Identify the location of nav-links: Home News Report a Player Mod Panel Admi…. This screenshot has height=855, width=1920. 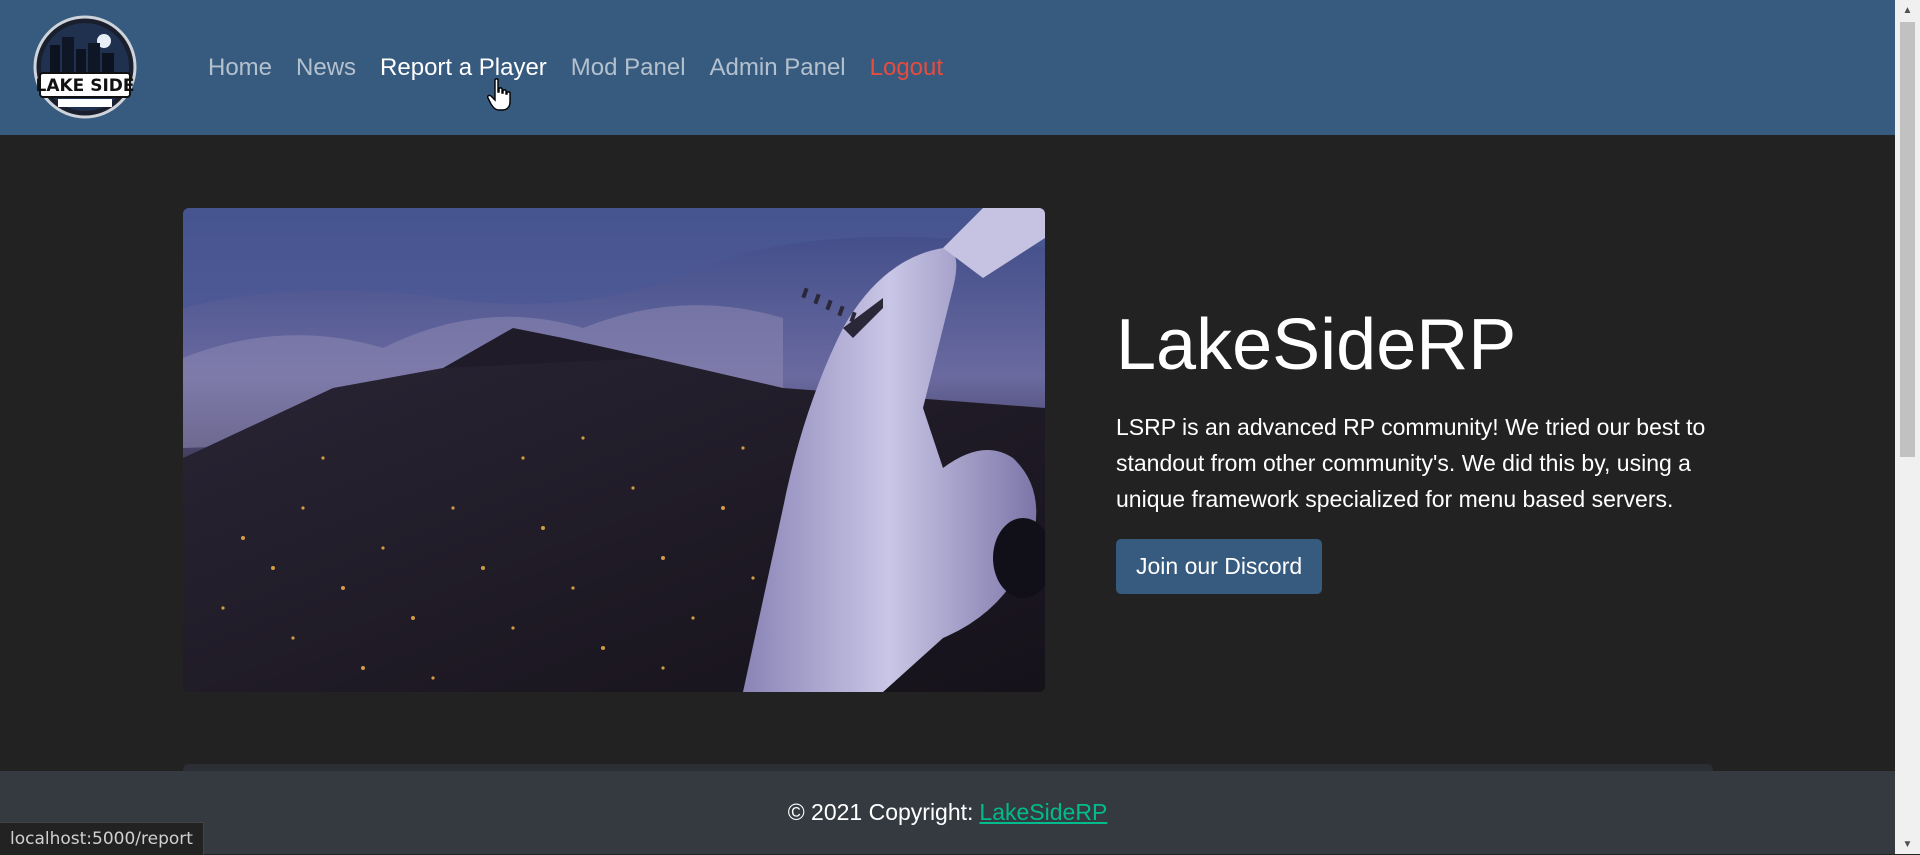
(575, 67).